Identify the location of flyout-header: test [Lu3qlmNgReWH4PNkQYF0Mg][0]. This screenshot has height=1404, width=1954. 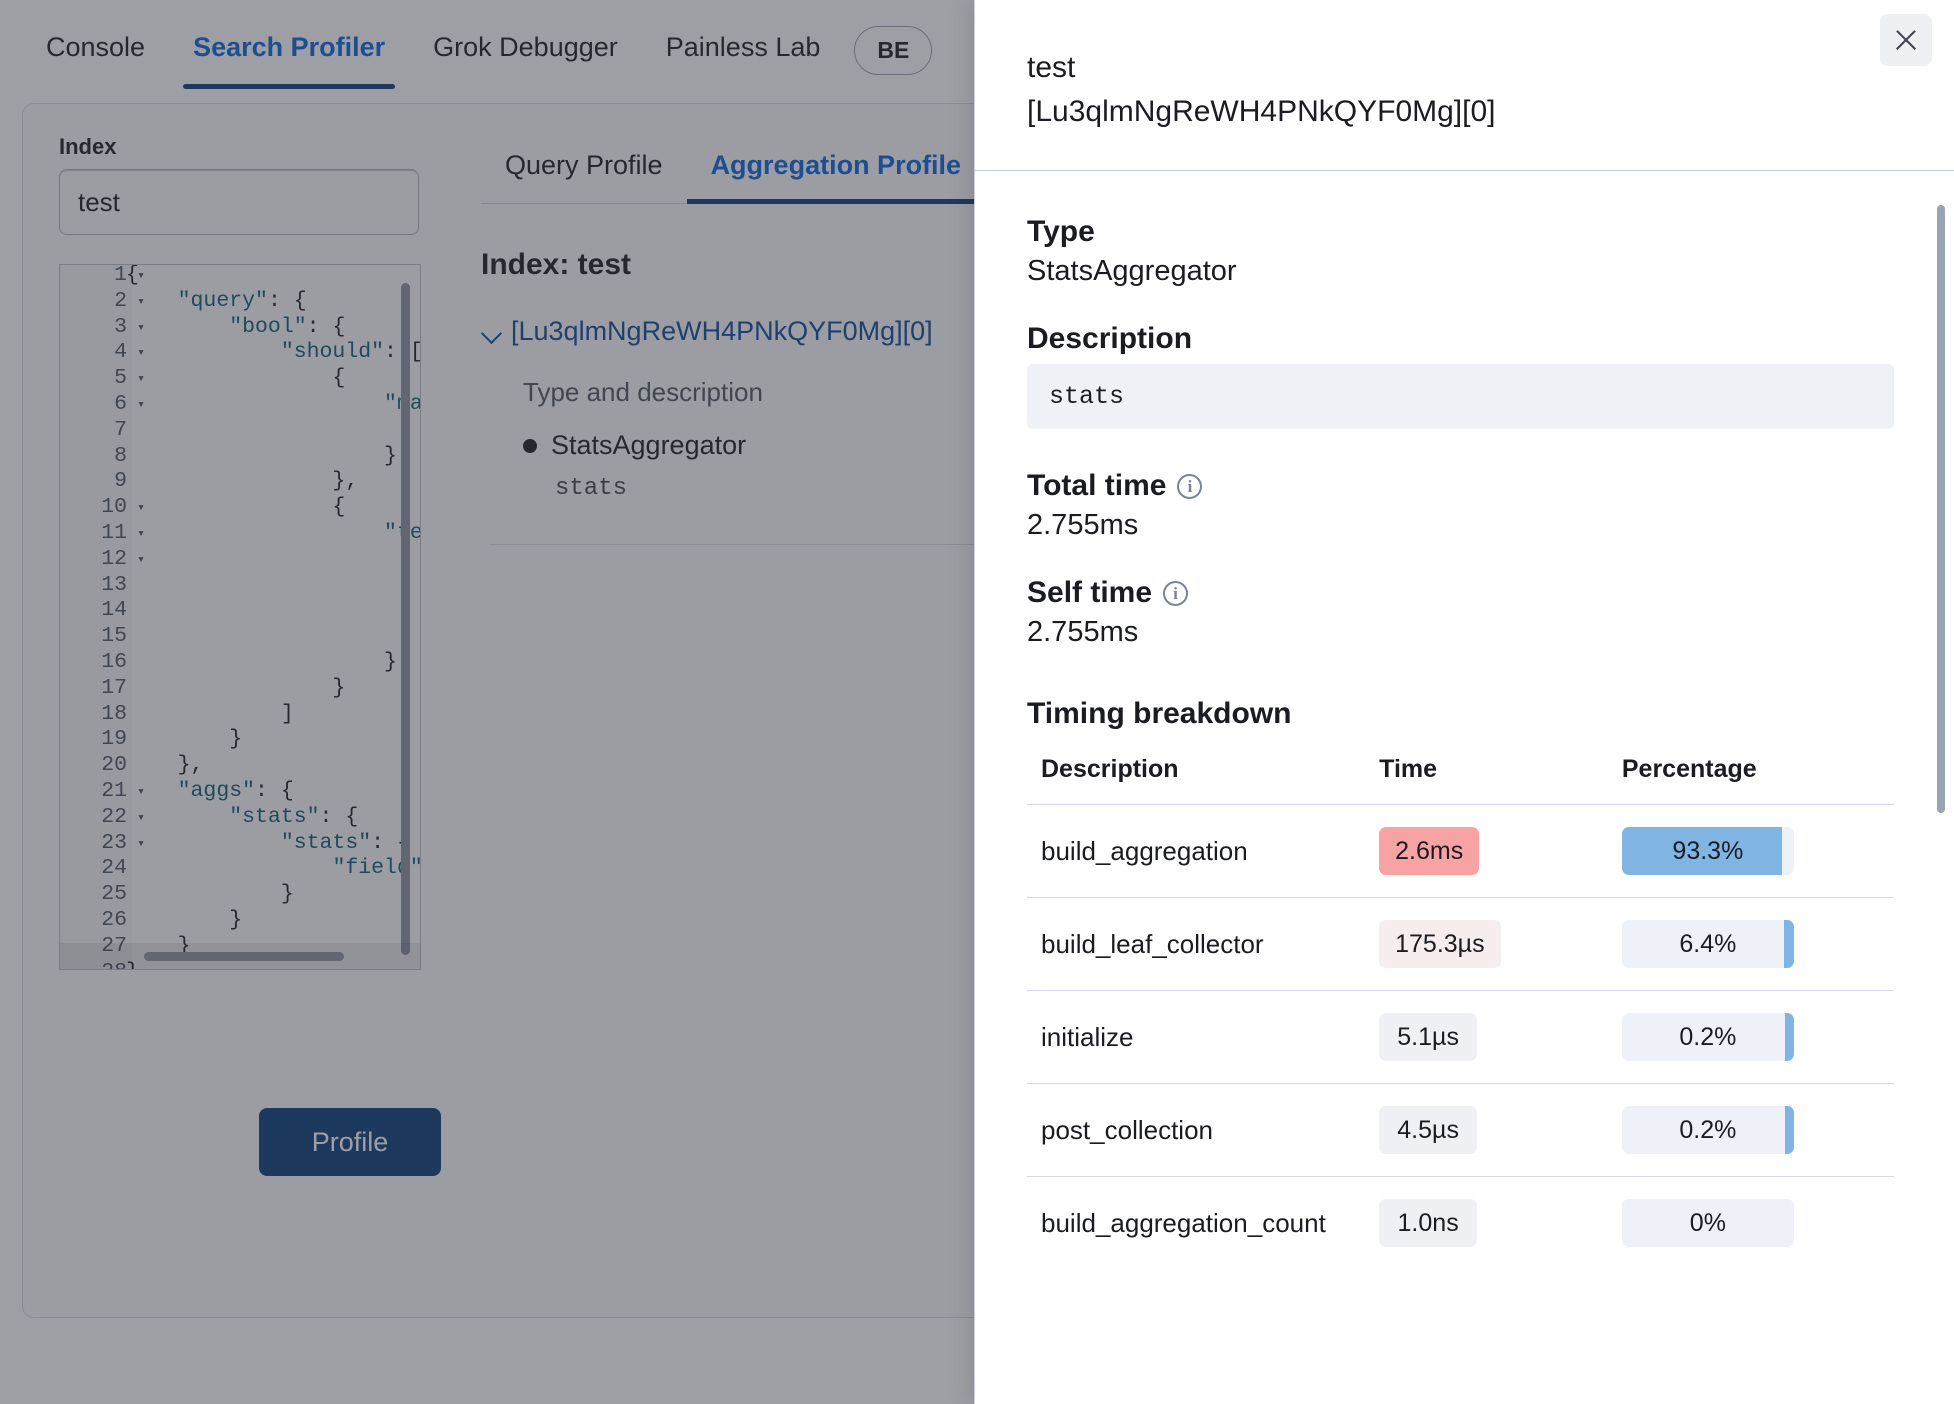
(1464, 85).